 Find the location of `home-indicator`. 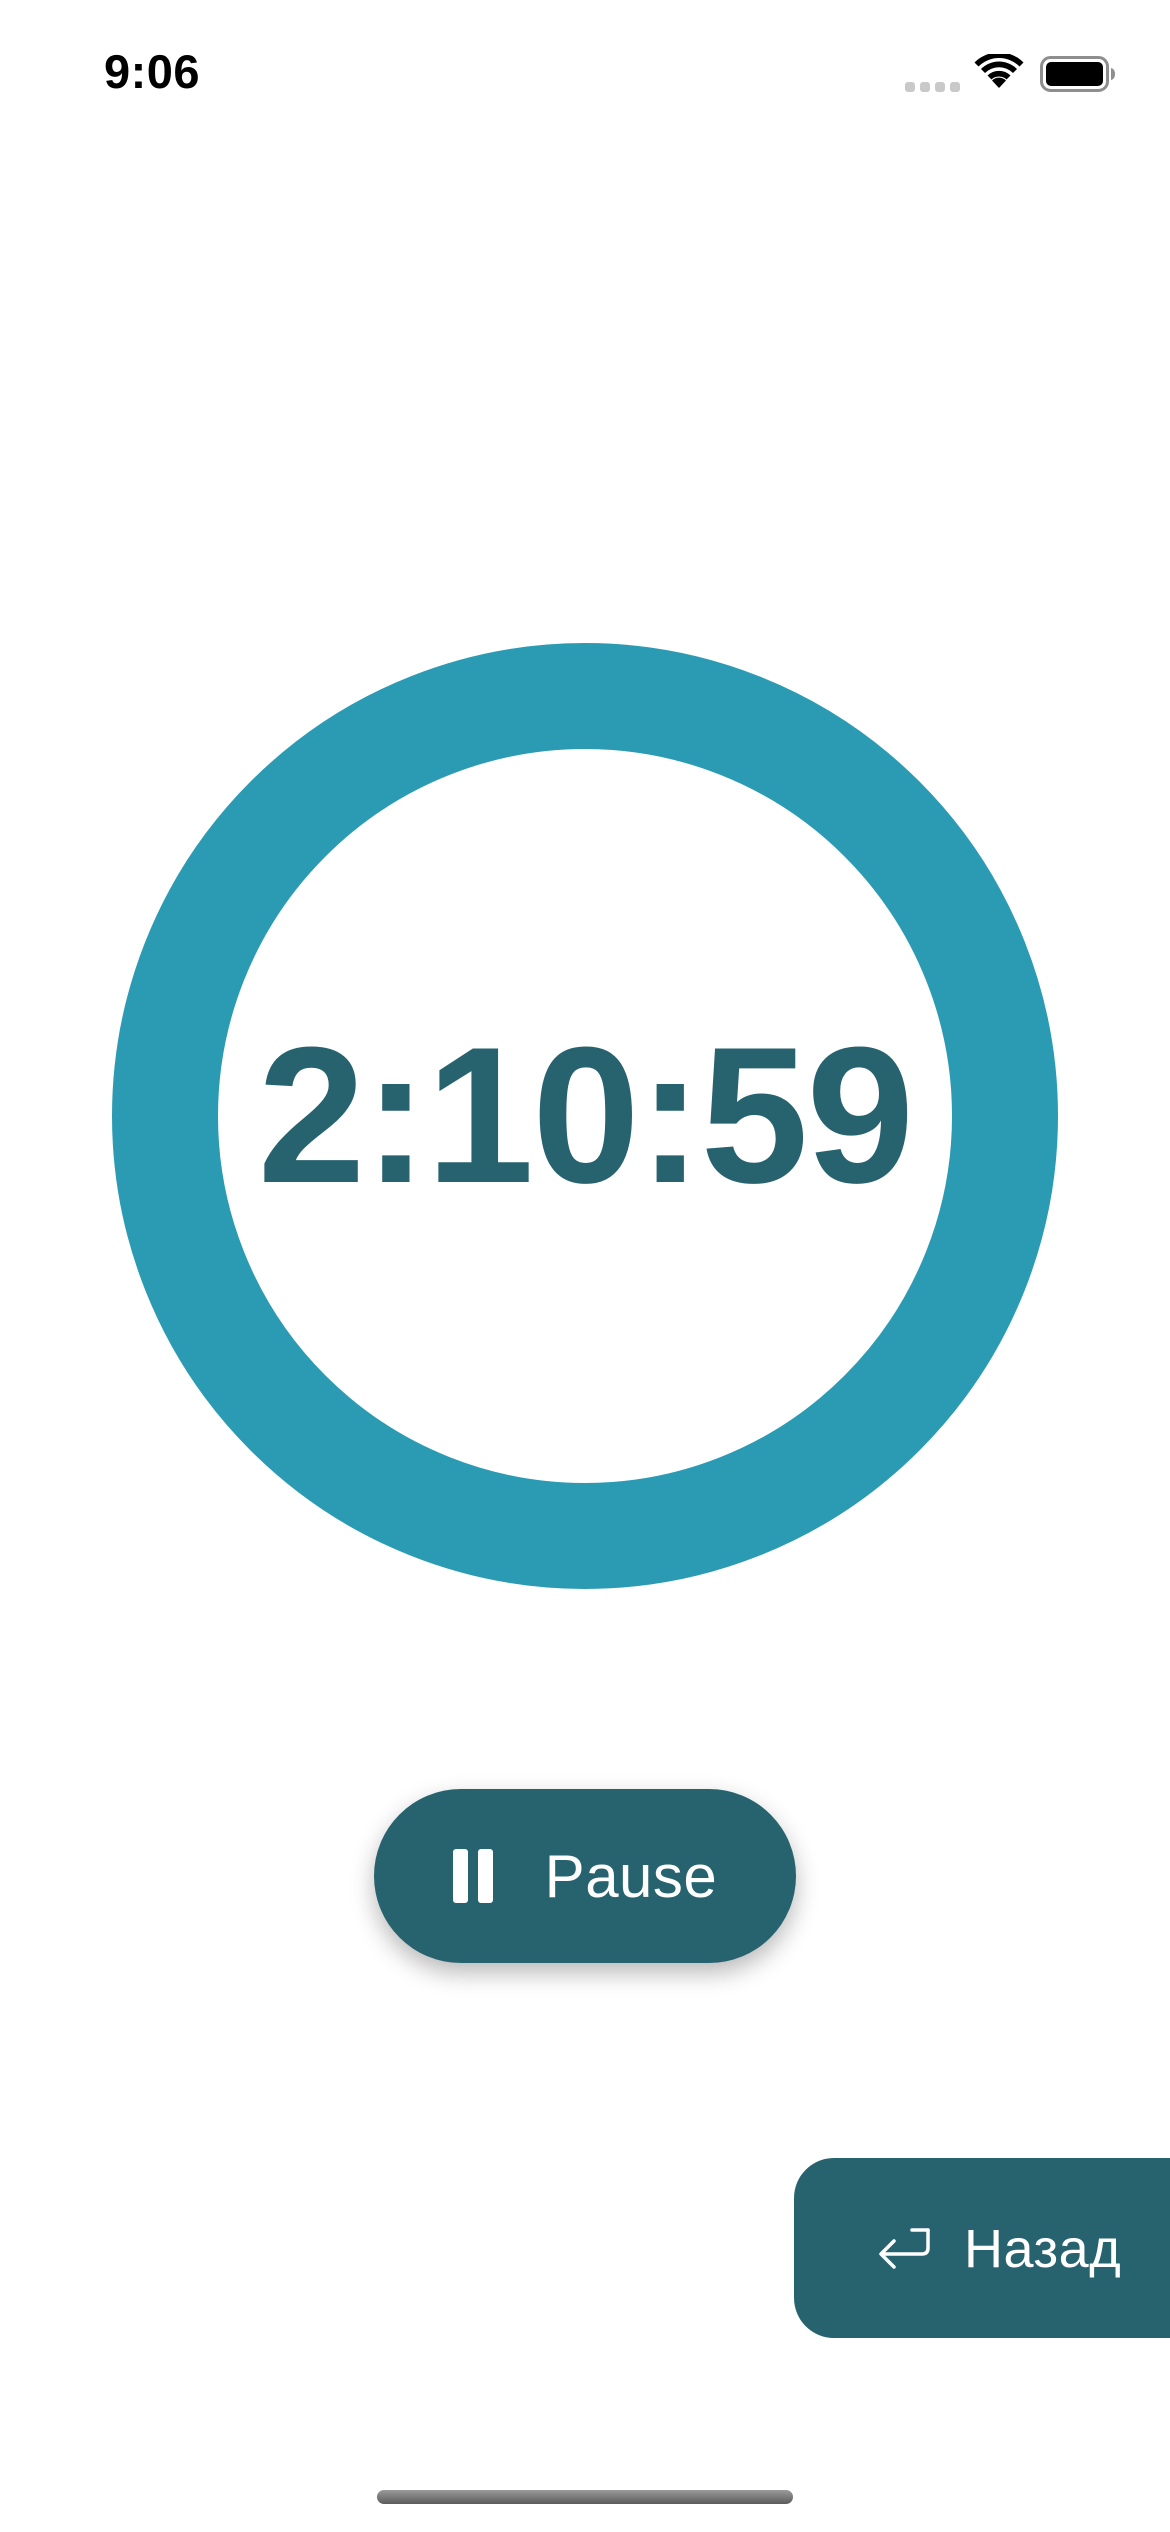

home-indicator is located at coordinates (585, 2497).